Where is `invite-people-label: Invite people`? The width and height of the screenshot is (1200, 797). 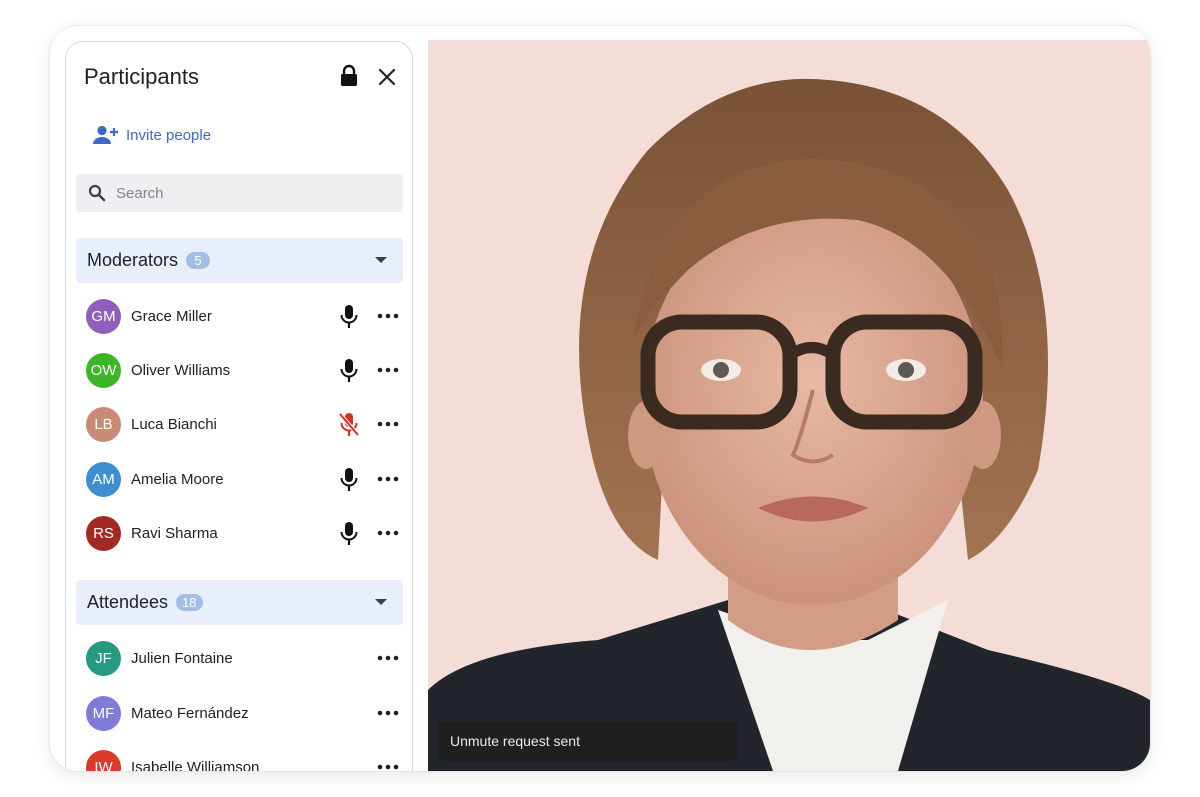 invite-people-label: Invite people is located at coordinates (169, 135).